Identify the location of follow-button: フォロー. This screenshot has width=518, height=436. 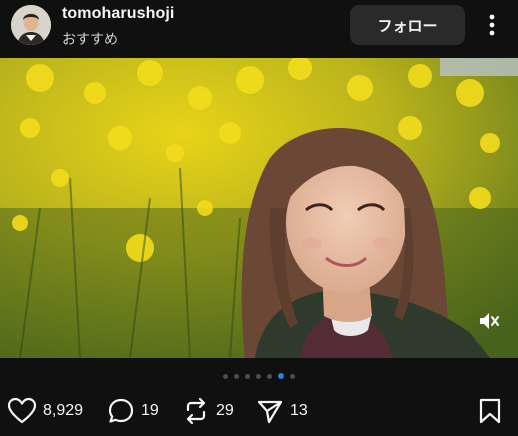
(407, 25).